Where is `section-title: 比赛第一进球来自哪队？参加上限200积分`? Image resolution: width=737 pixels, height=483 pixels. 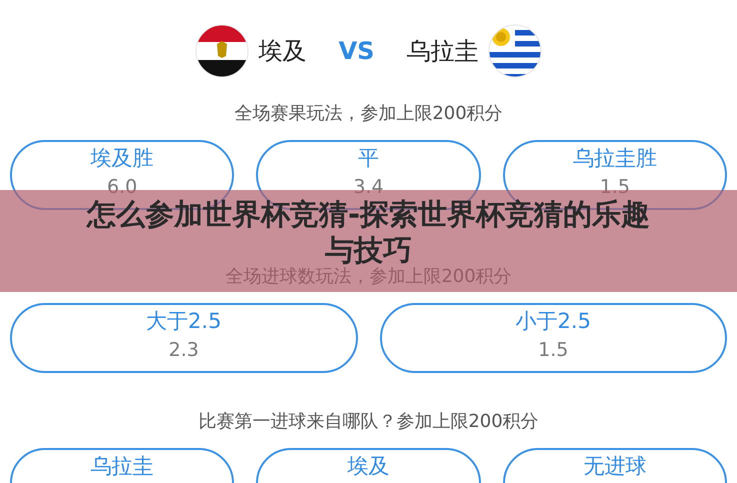
section-title: 比赛第一进球来自哪队？参加上限200积分 is located at coordinates (368, 422).